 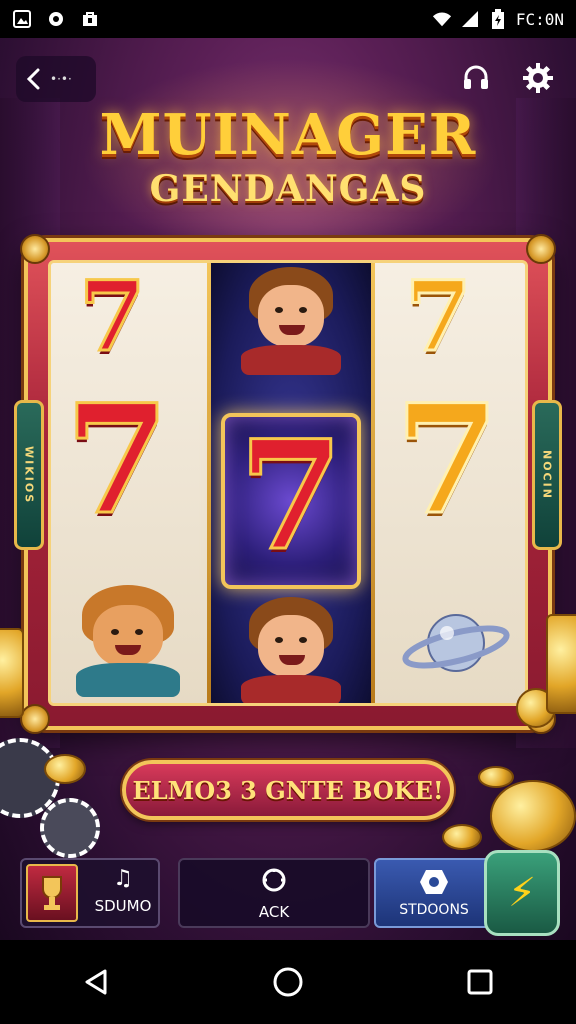 I want to click on status-left, so click(x=56, y=19).